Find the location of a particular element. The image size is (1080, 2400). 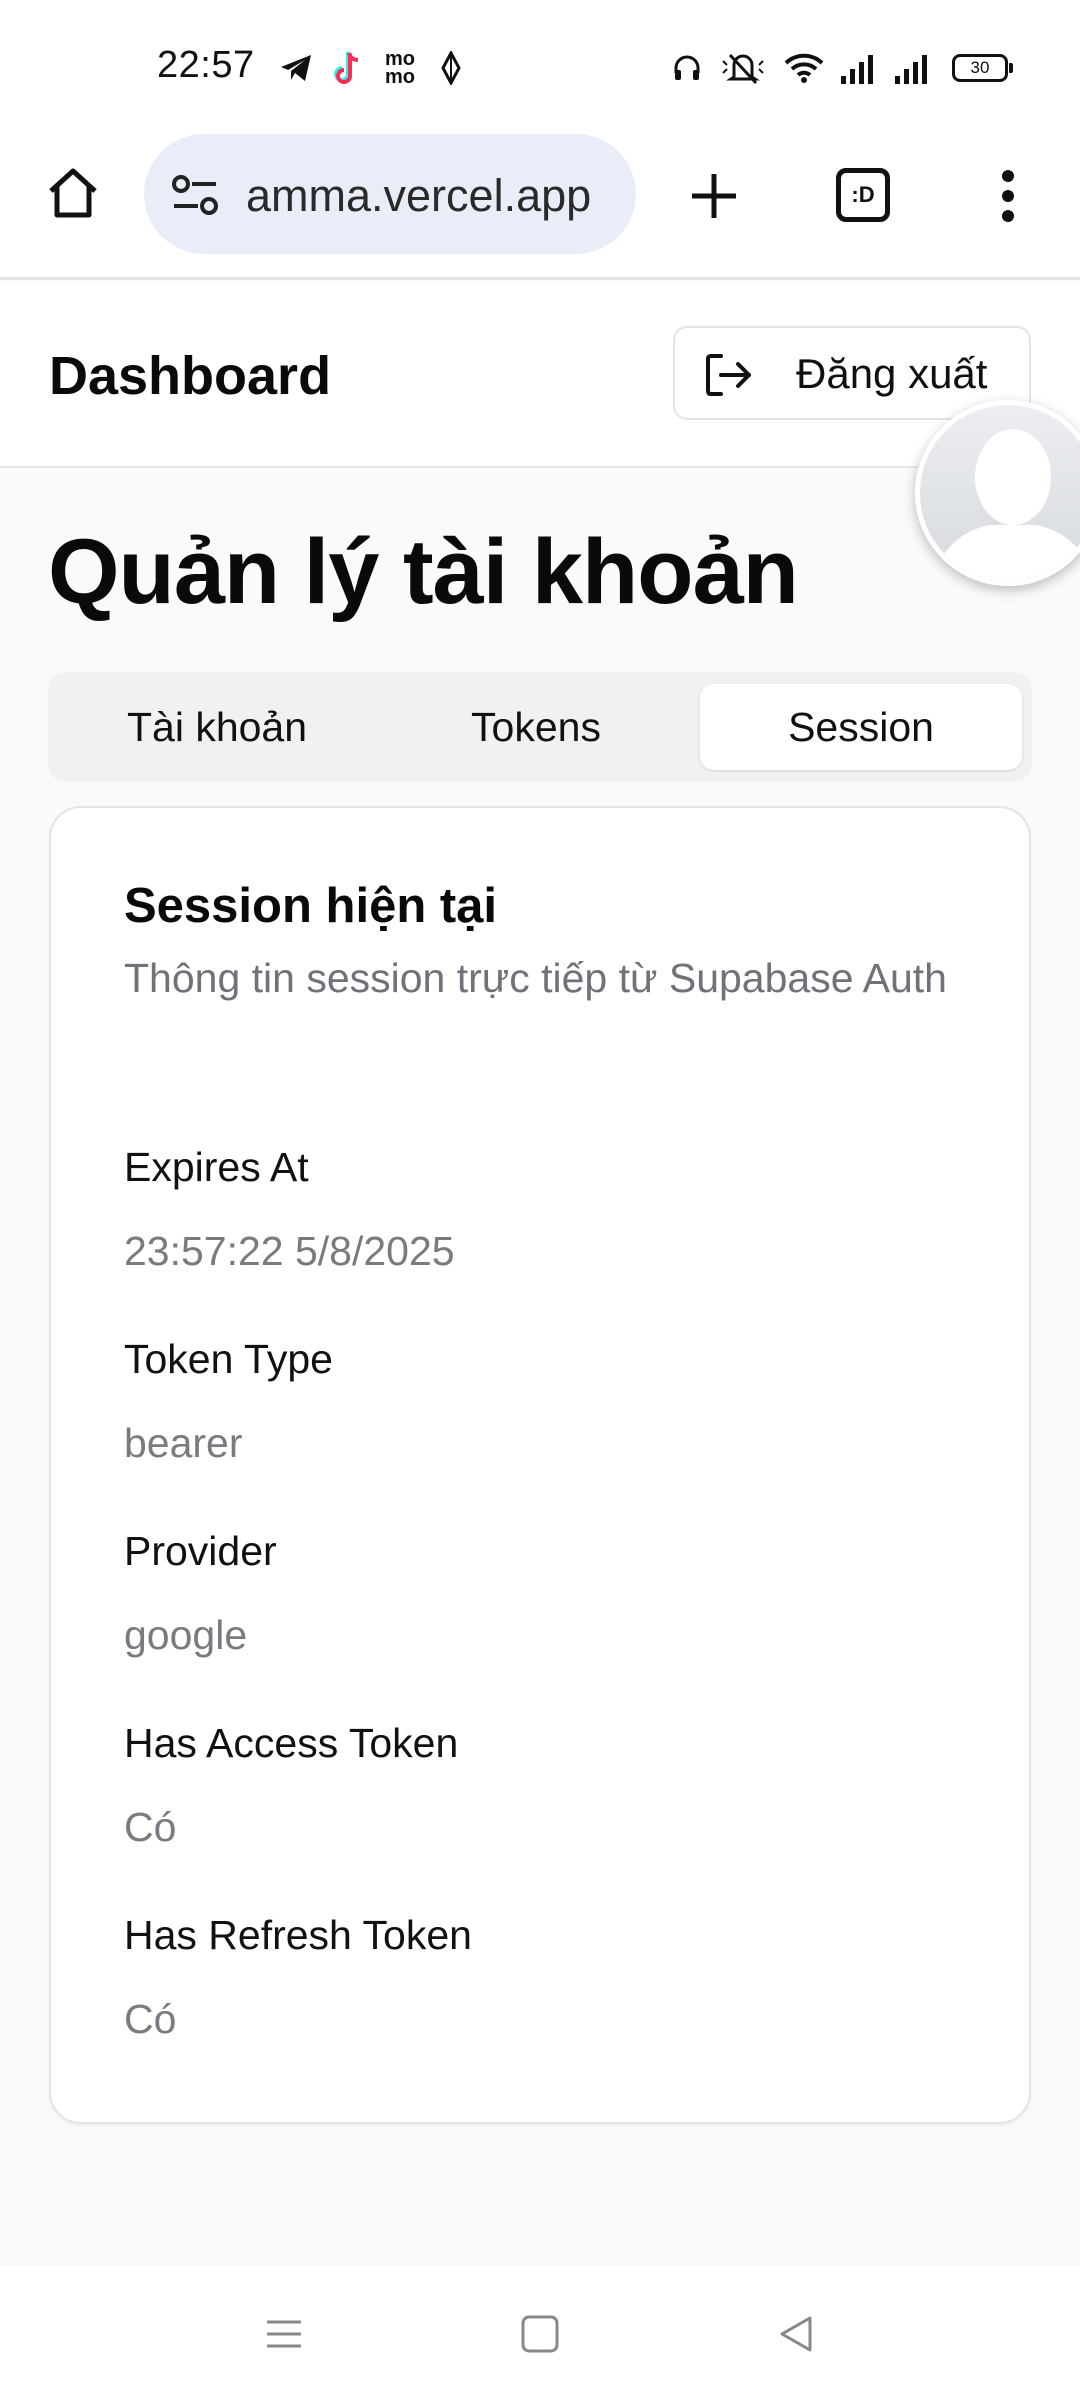

expires-at-label: Expires At is located at coordinates (216, 1167).